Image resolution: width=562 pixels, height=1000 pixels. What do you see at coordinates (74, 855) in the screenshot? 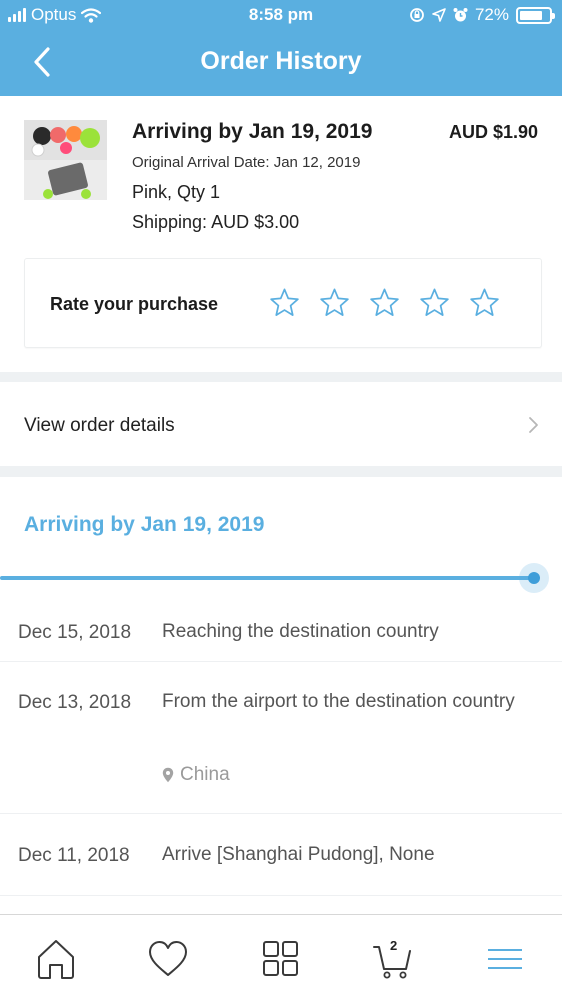
I see `event-date: Dec 11, 2018` at bounding box center [74, 855].